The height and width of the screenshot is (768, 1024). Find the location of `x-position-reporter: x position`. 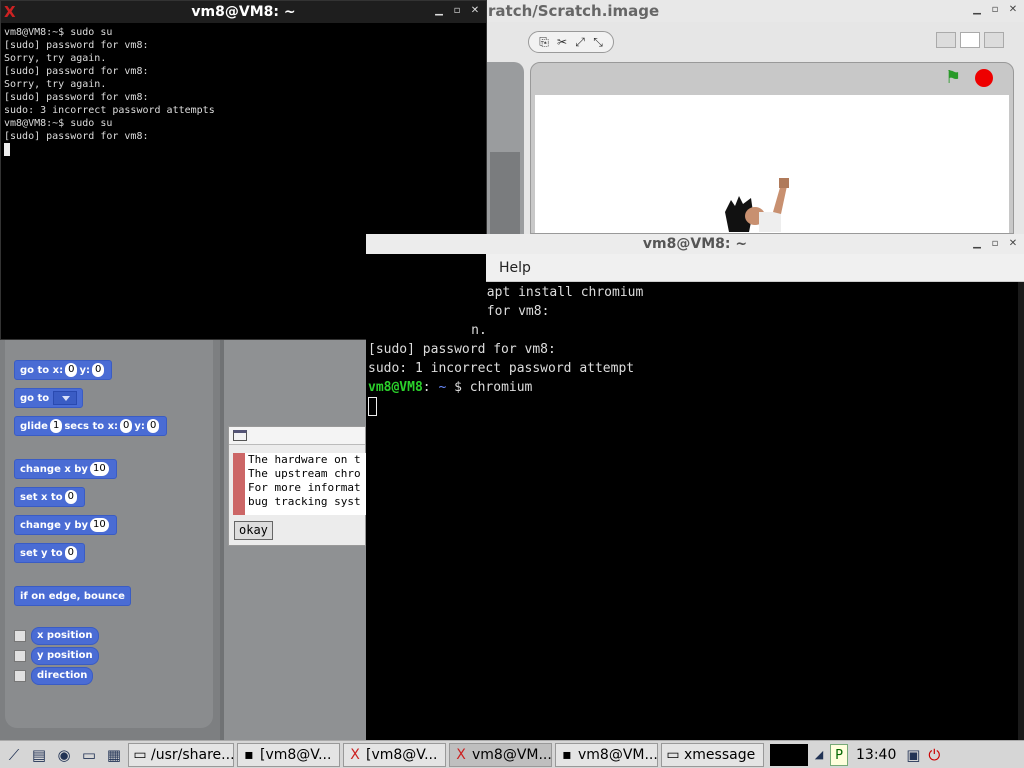

x-position-reporter: x position is located at coordinates (65, 636).